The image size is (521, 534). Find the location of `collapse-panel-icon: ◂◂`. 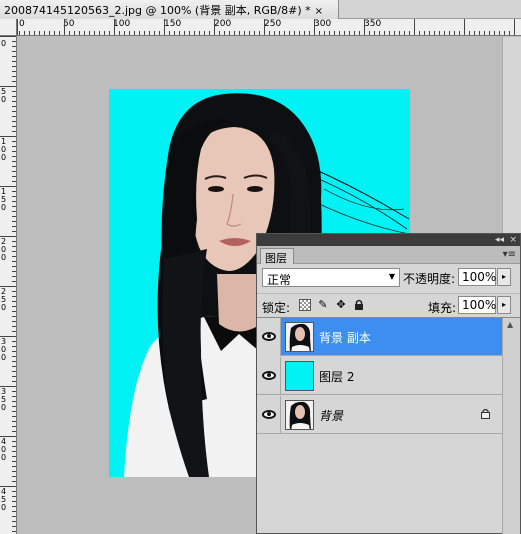

collapse-panel-icon: ◂◂ is located at coordinates (499, 240).